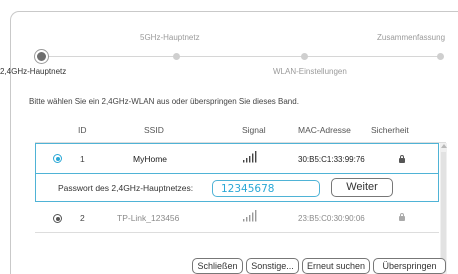  I want to click on skip-button: Überspringen, so click(409, 266).